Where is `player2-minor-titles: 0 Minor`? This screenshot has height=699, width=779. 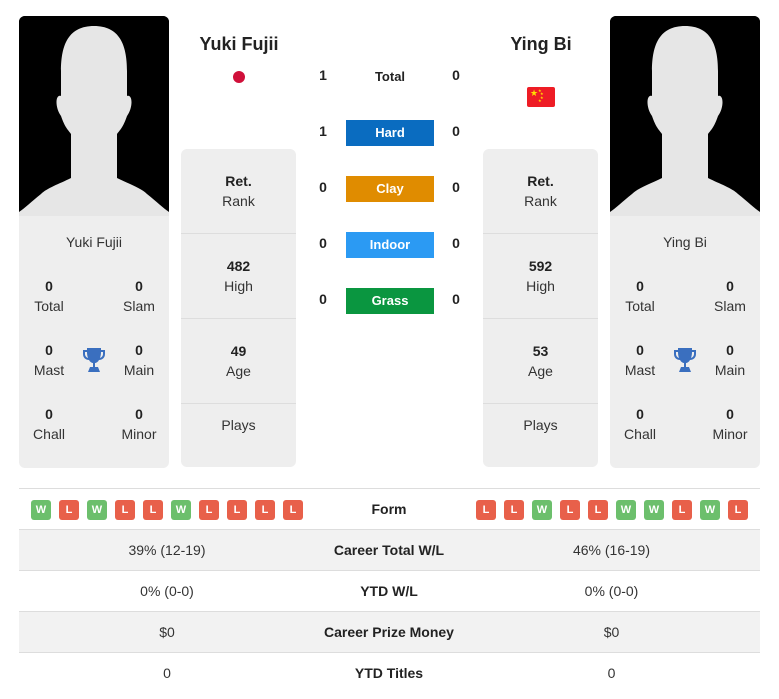
player2-minor-titles: 0 Minor is located at coordinates (730, 424).